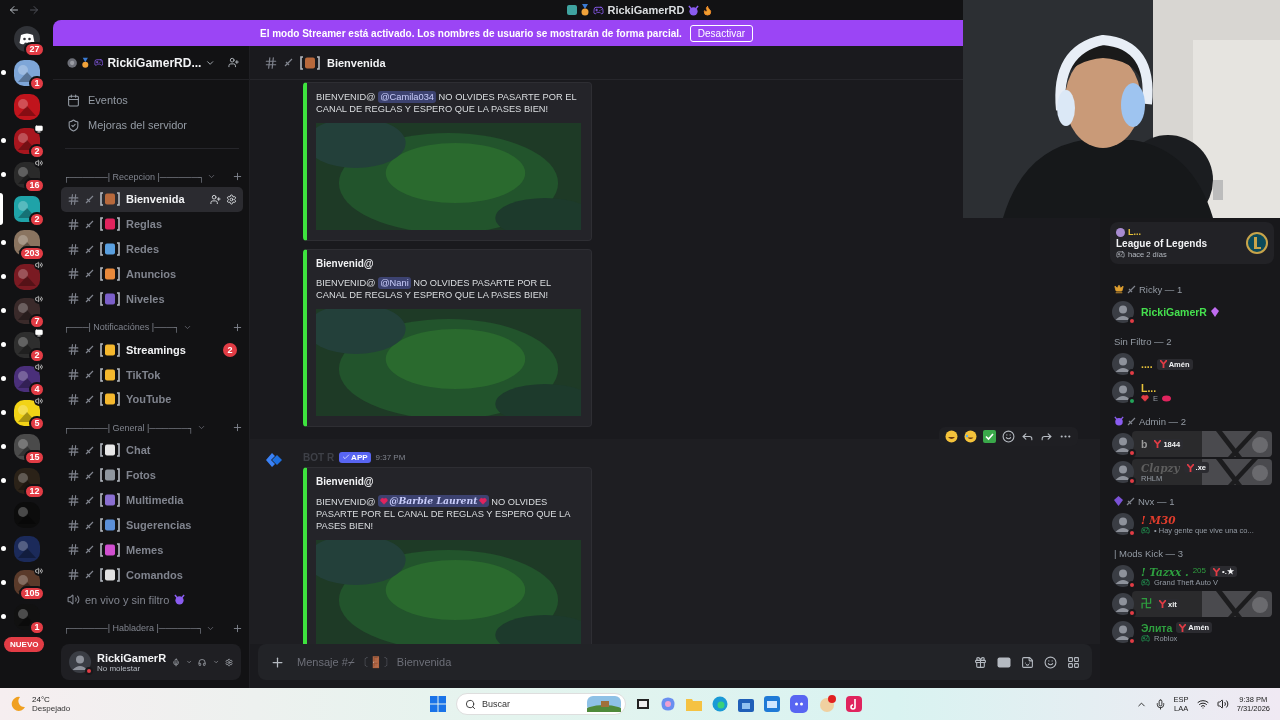 This screenshot has height=720, width=1280. Describe the element at coordinates (152, 475) in the screenshot. I see `channel-item: Fotos` at that location.